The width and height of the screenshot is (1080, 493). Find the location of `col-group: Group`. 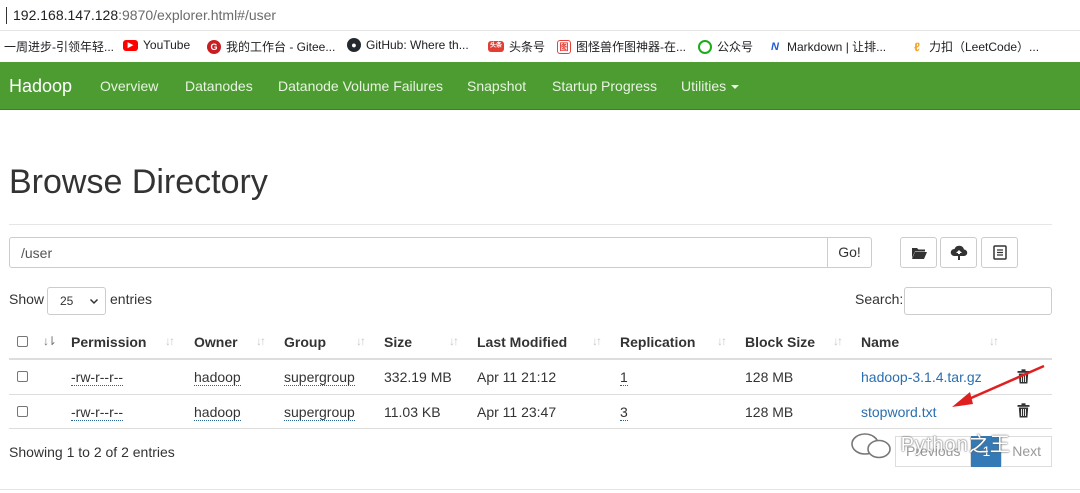

col-group: Group is located at coordinates (305, 342).